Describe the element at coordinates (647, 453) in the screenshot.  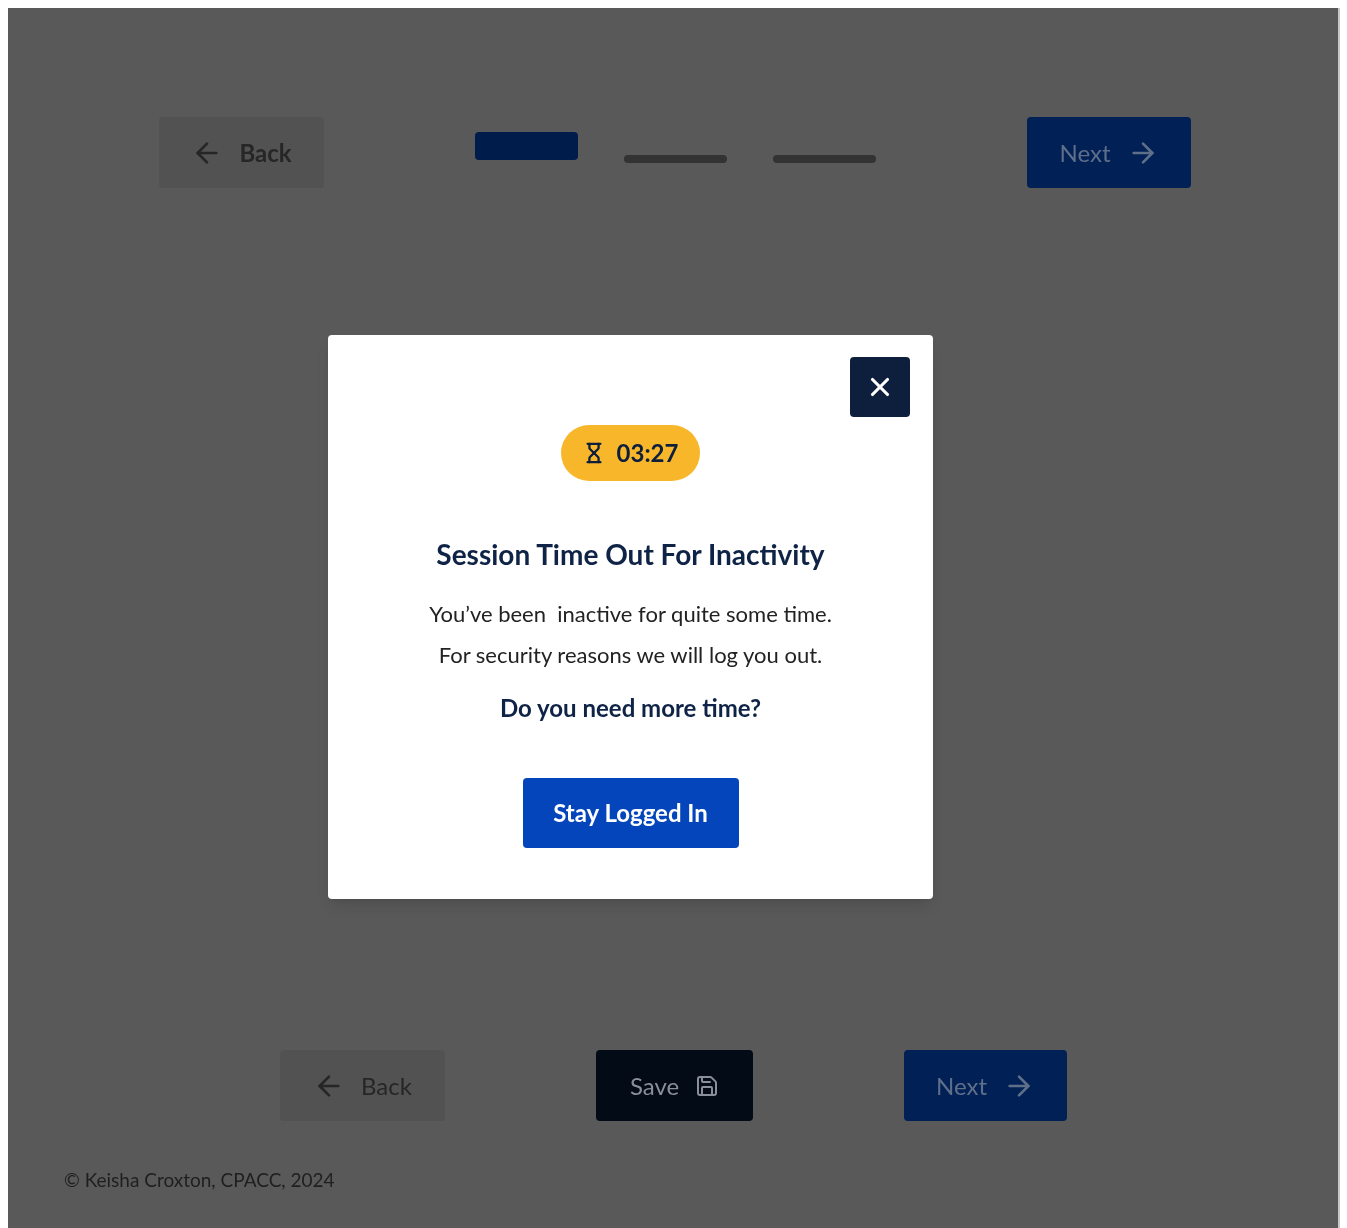
I see `timer-text: 03:27` at that location.